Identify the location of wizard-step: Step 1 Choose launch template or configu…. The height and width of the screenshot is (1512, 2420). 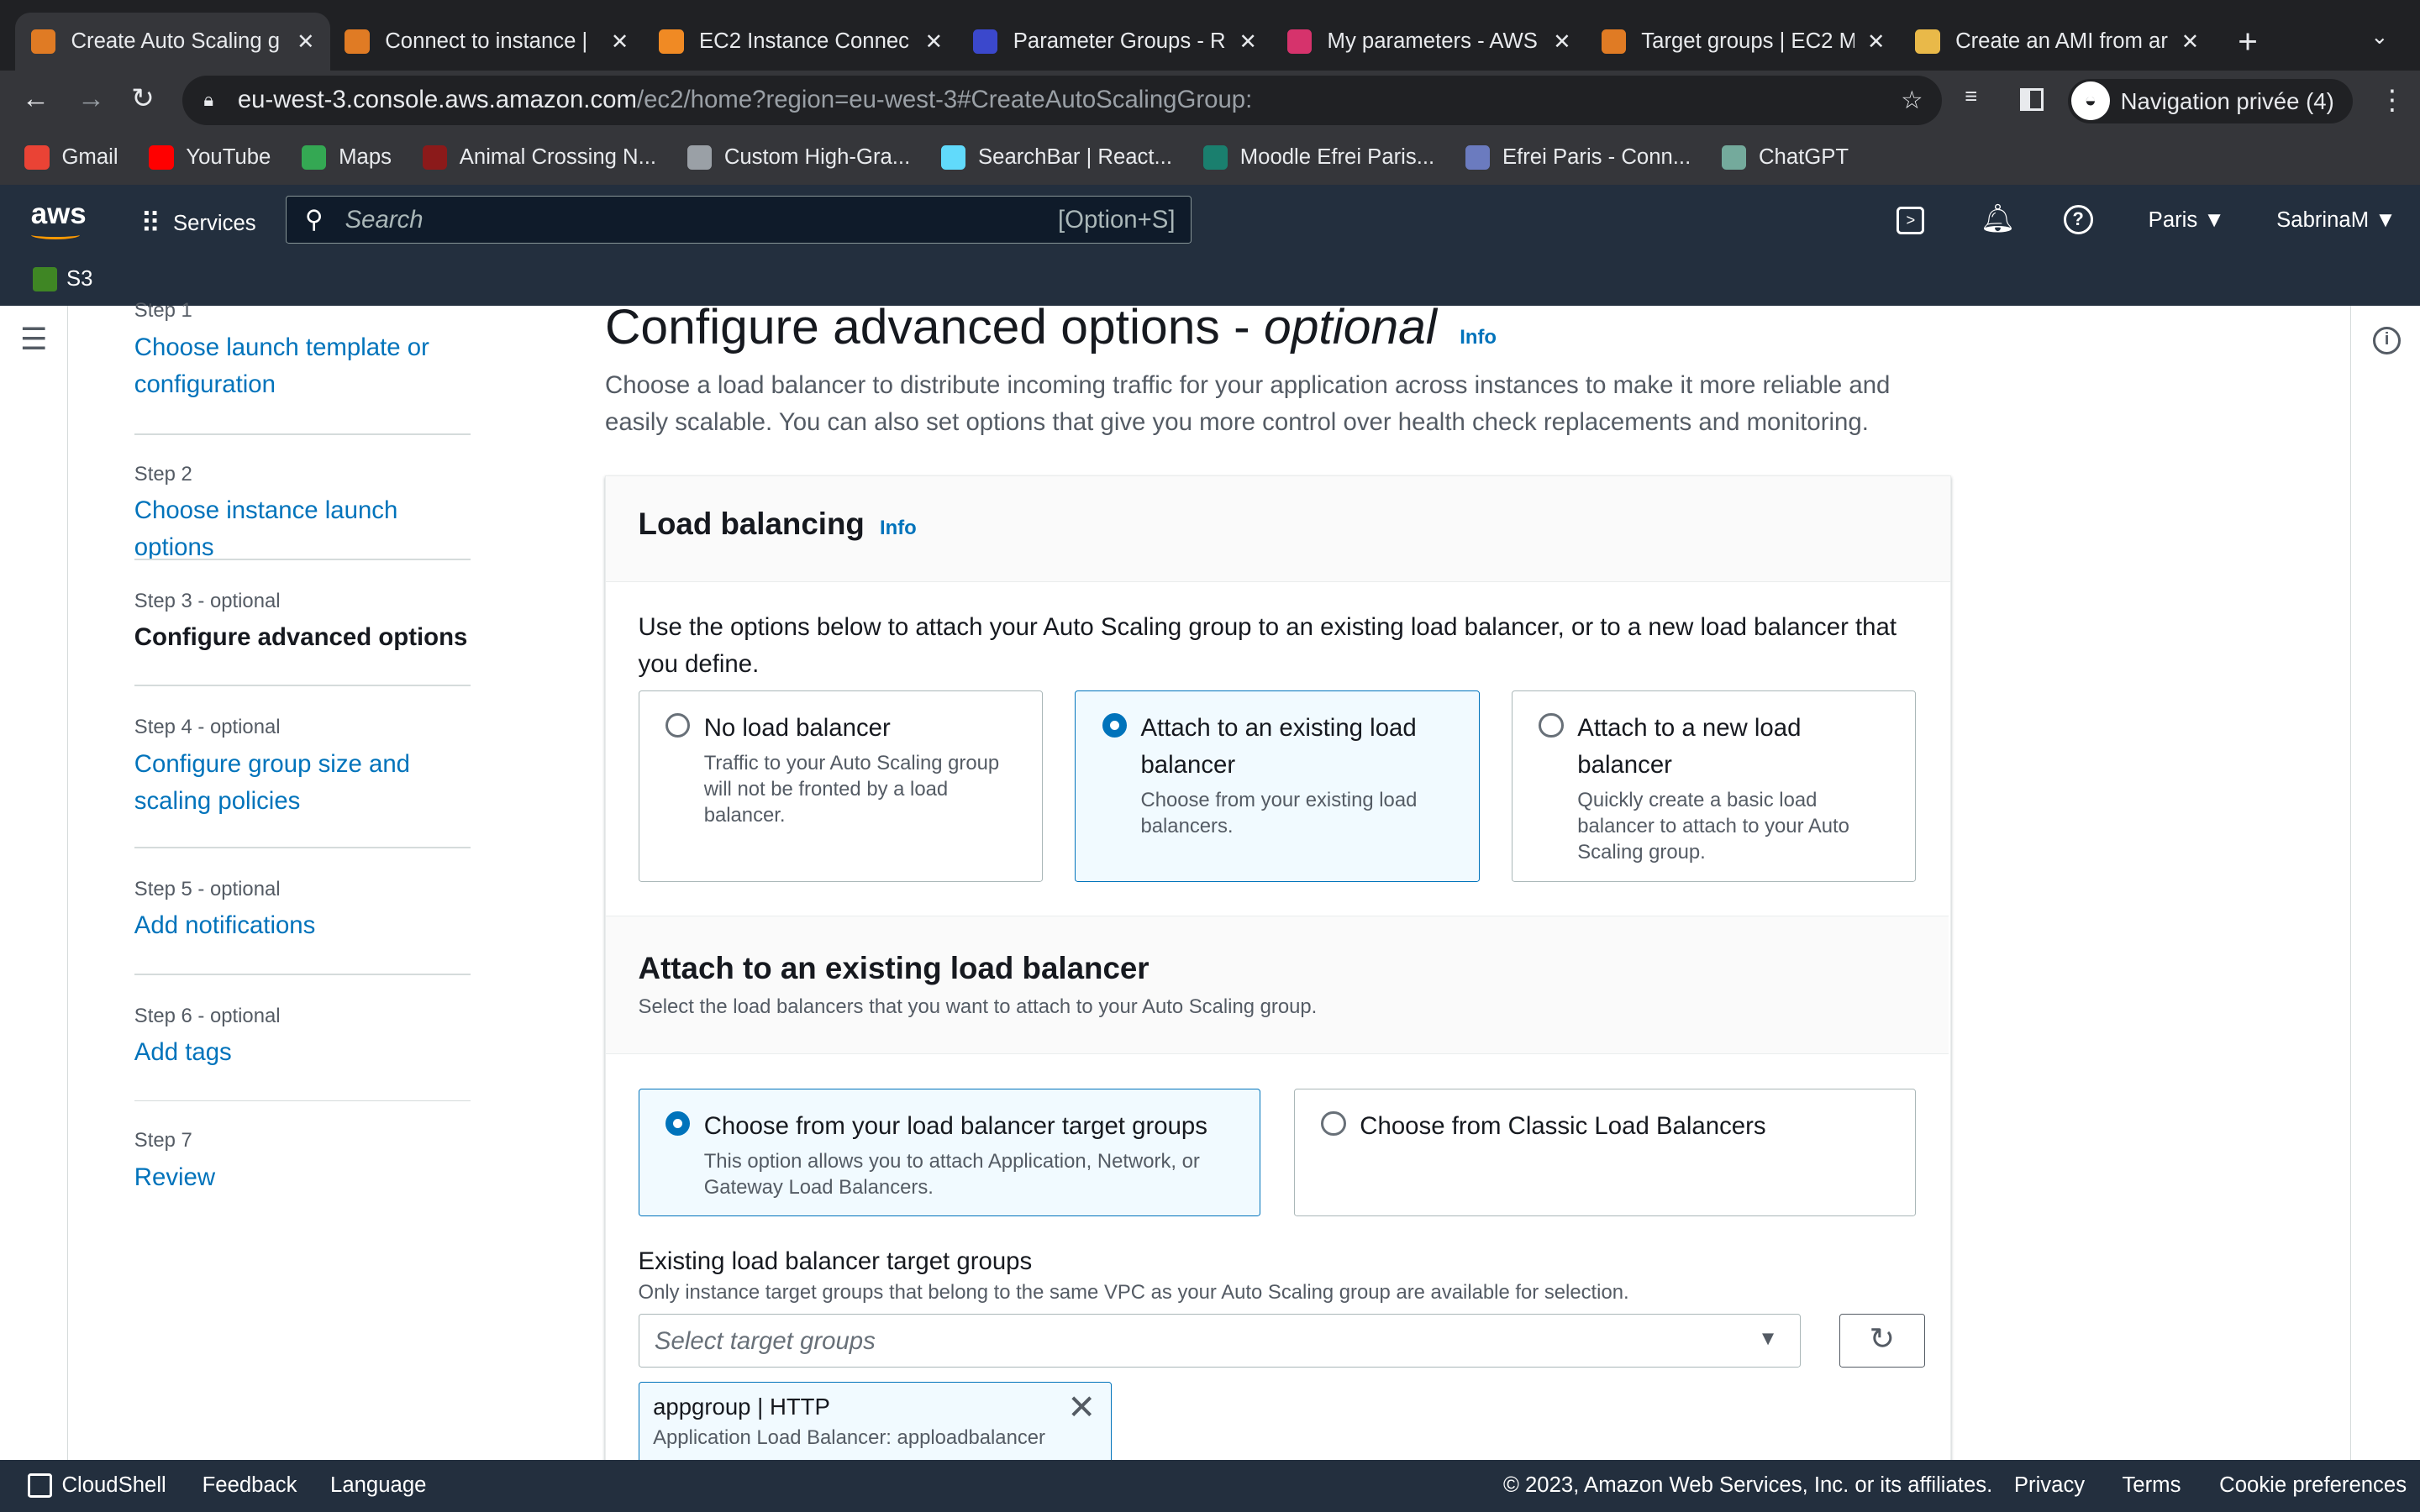
(302, 351).